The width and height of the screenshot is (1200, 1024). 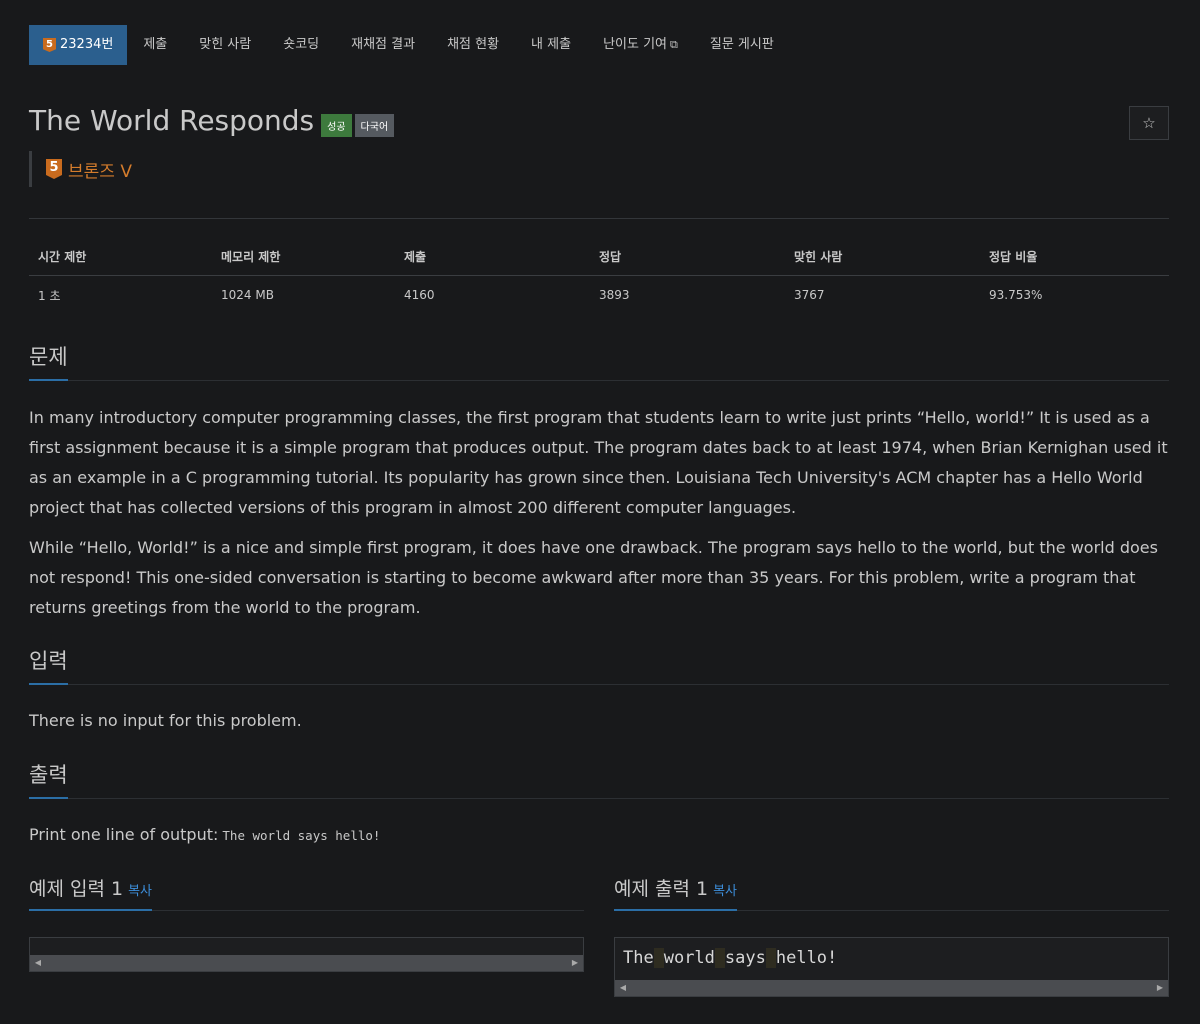 I want to click on output-section-header: 출력, so click(x=599, y=779).